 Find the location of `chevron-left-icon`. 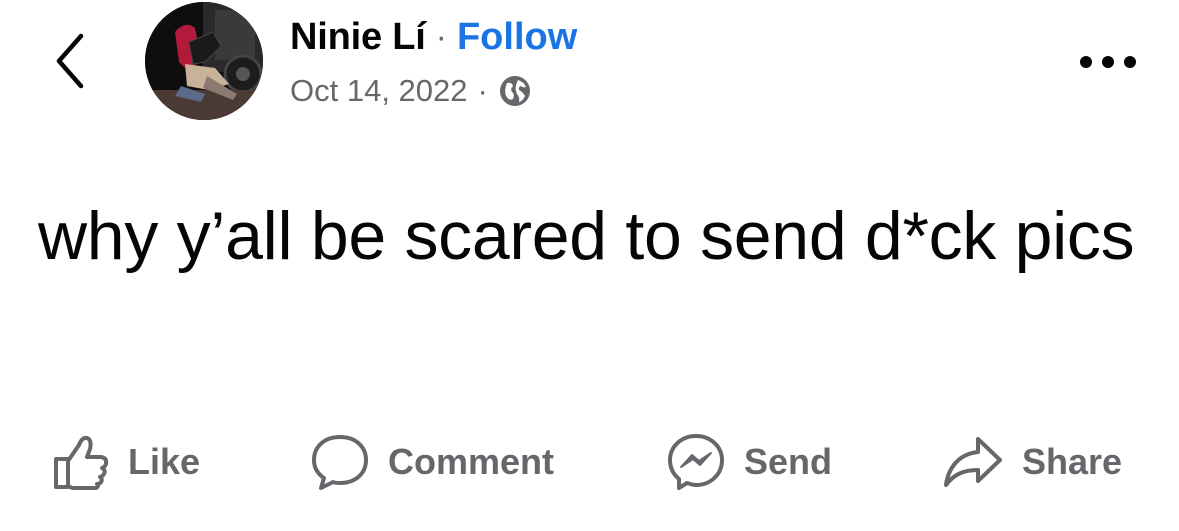

chevron-left-icon is located at coordinates (70, 61).